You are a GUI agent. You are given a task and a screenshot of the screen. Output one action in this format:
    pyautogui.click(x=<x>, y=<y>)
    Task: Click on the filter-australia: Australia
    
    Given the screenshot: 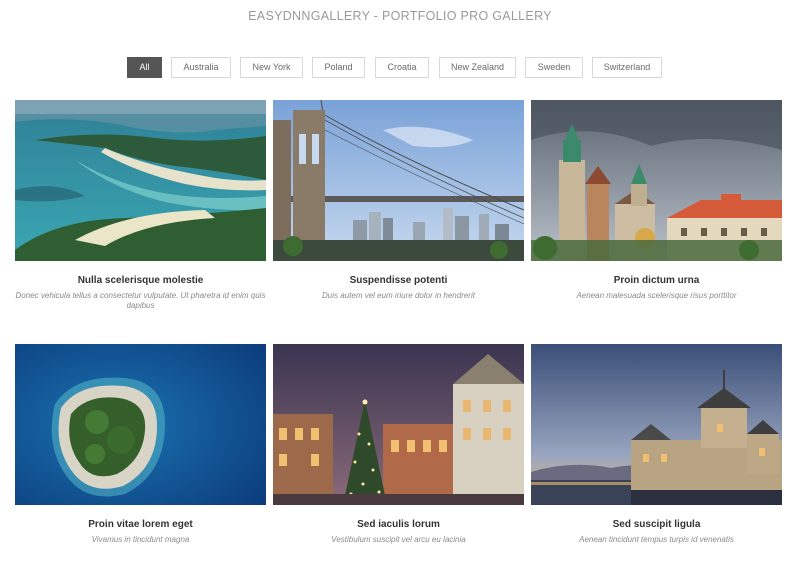 What is the action you would take?
    pyautogui.click(x=201, y=67)
    